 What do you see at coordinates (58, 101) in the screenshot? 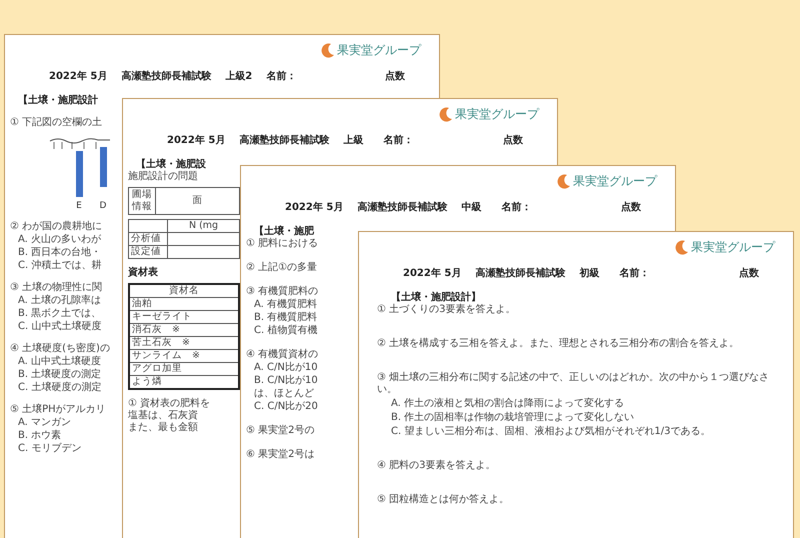
I see `section-heading: 【土壌・施肥設計` at bounding box center [58, 101].